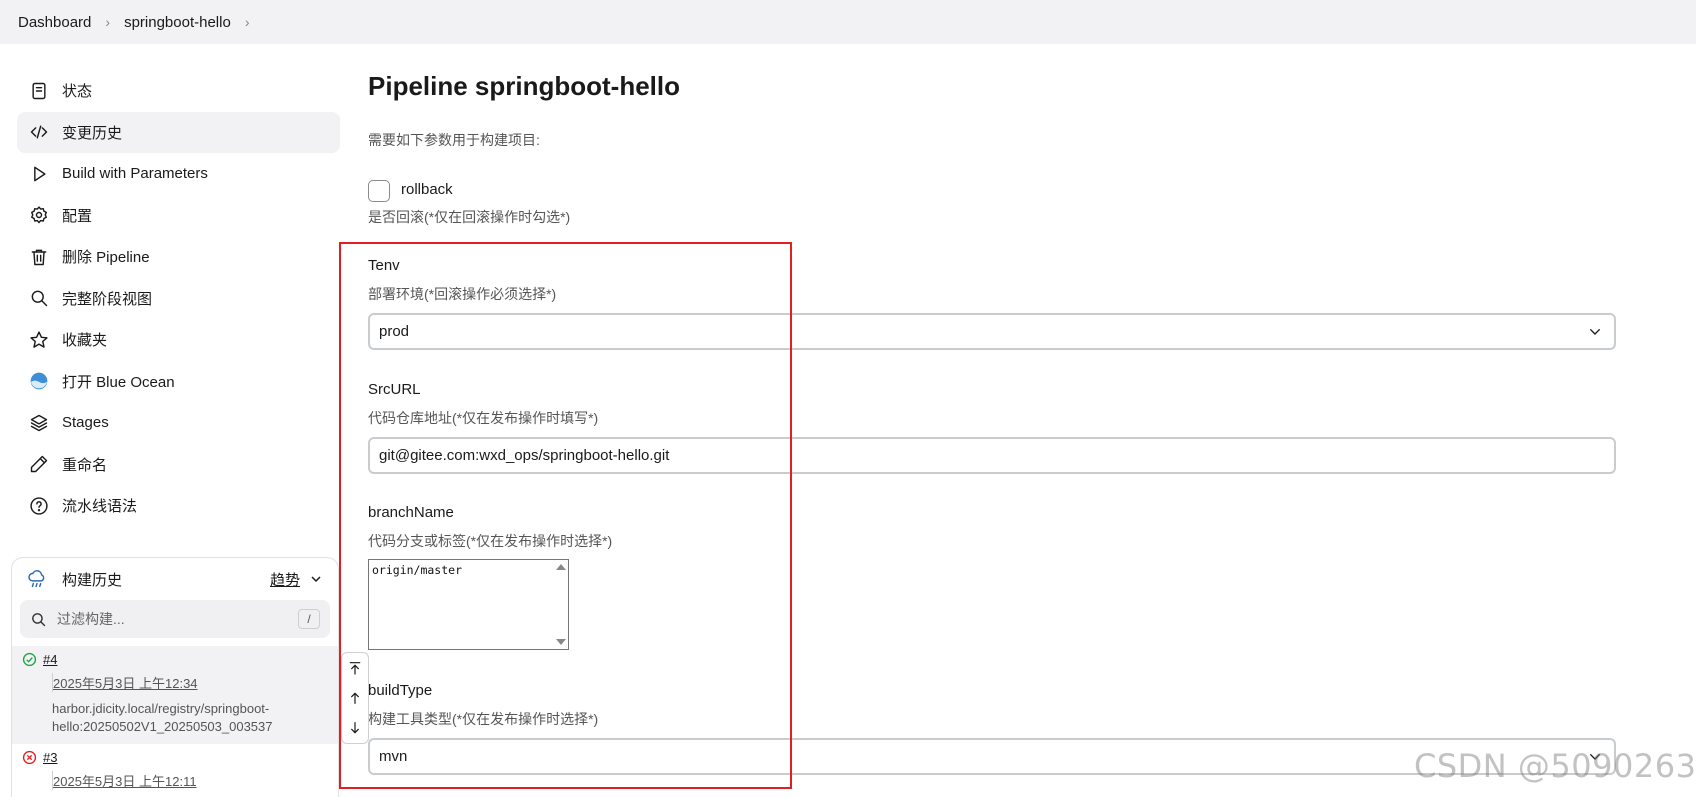  Describe the element at coordinates (135, 174) in the screenshot. I see `sidebar-item-label: Build with Parameters` at that location.